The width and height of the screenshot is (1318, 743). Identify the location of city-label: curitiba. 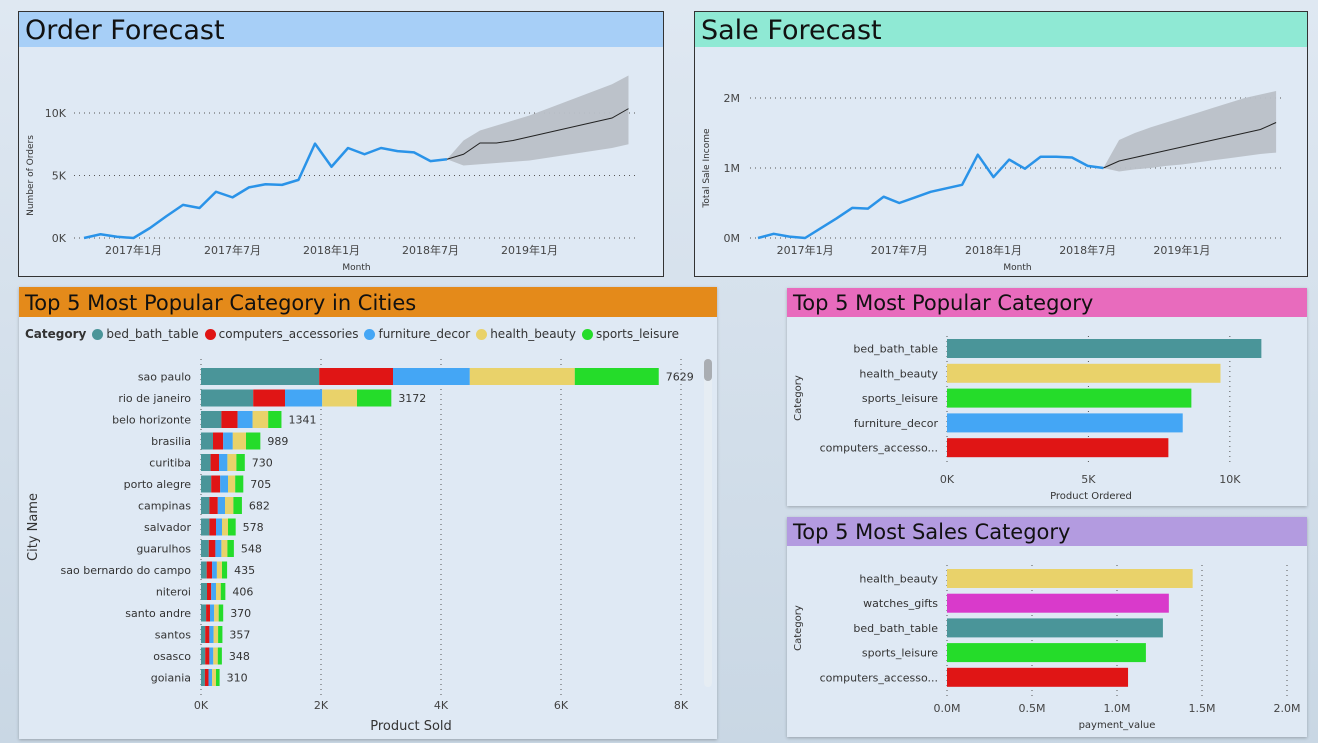
(170, 463).